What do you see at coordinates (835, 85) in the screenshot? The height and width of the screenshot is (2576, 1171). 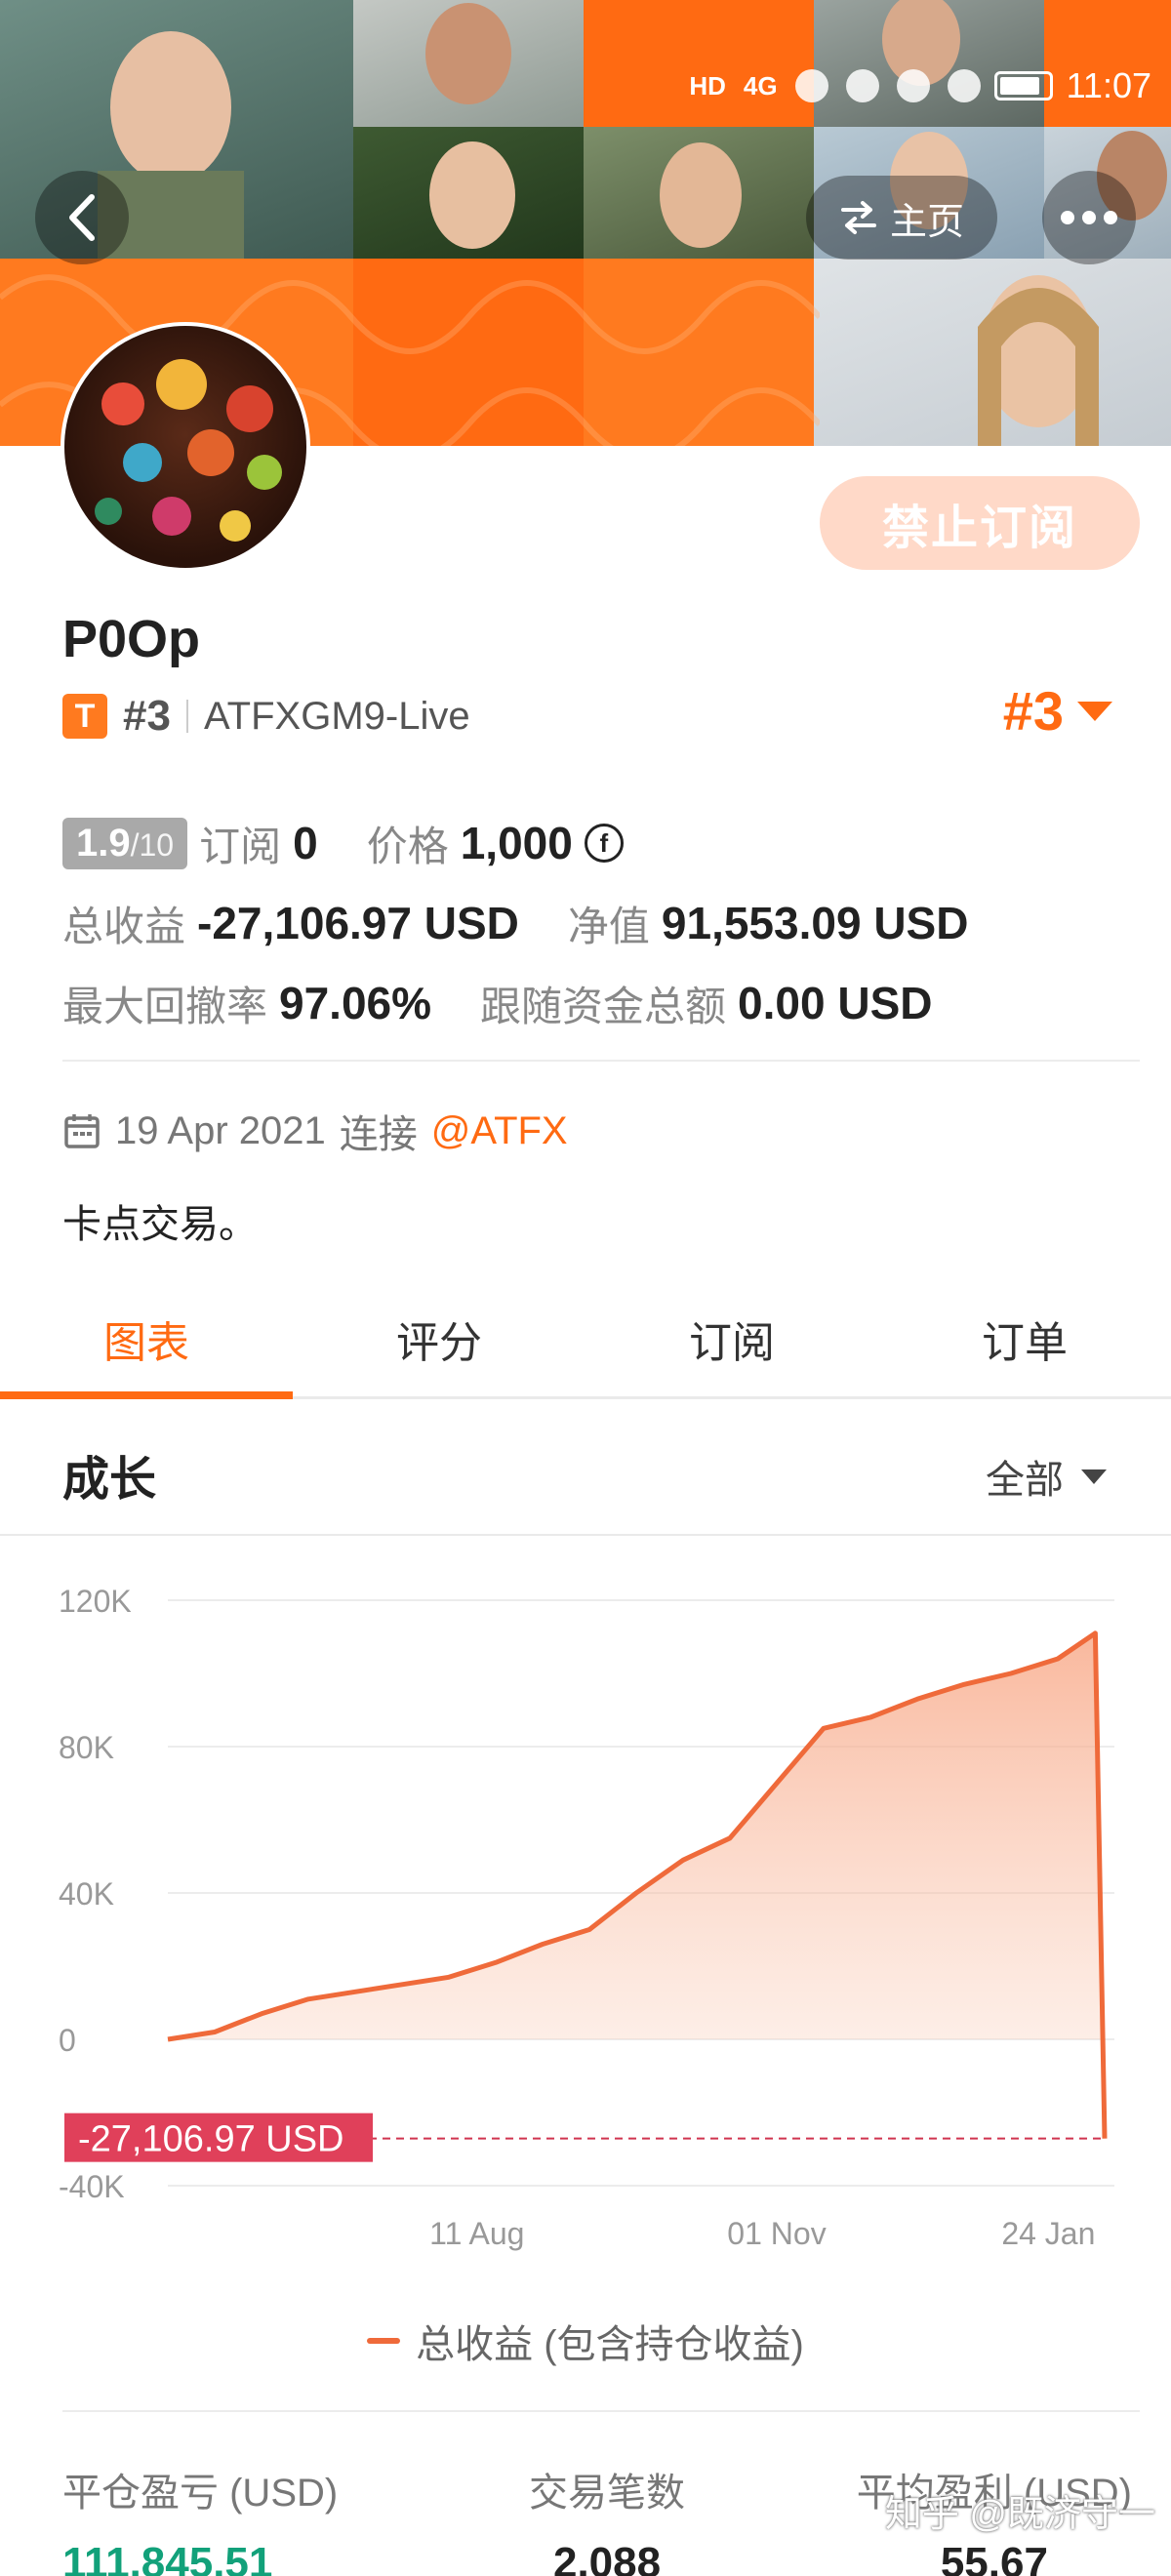 I see `status-icons: HD 4G` at bounding box center [835, 85].